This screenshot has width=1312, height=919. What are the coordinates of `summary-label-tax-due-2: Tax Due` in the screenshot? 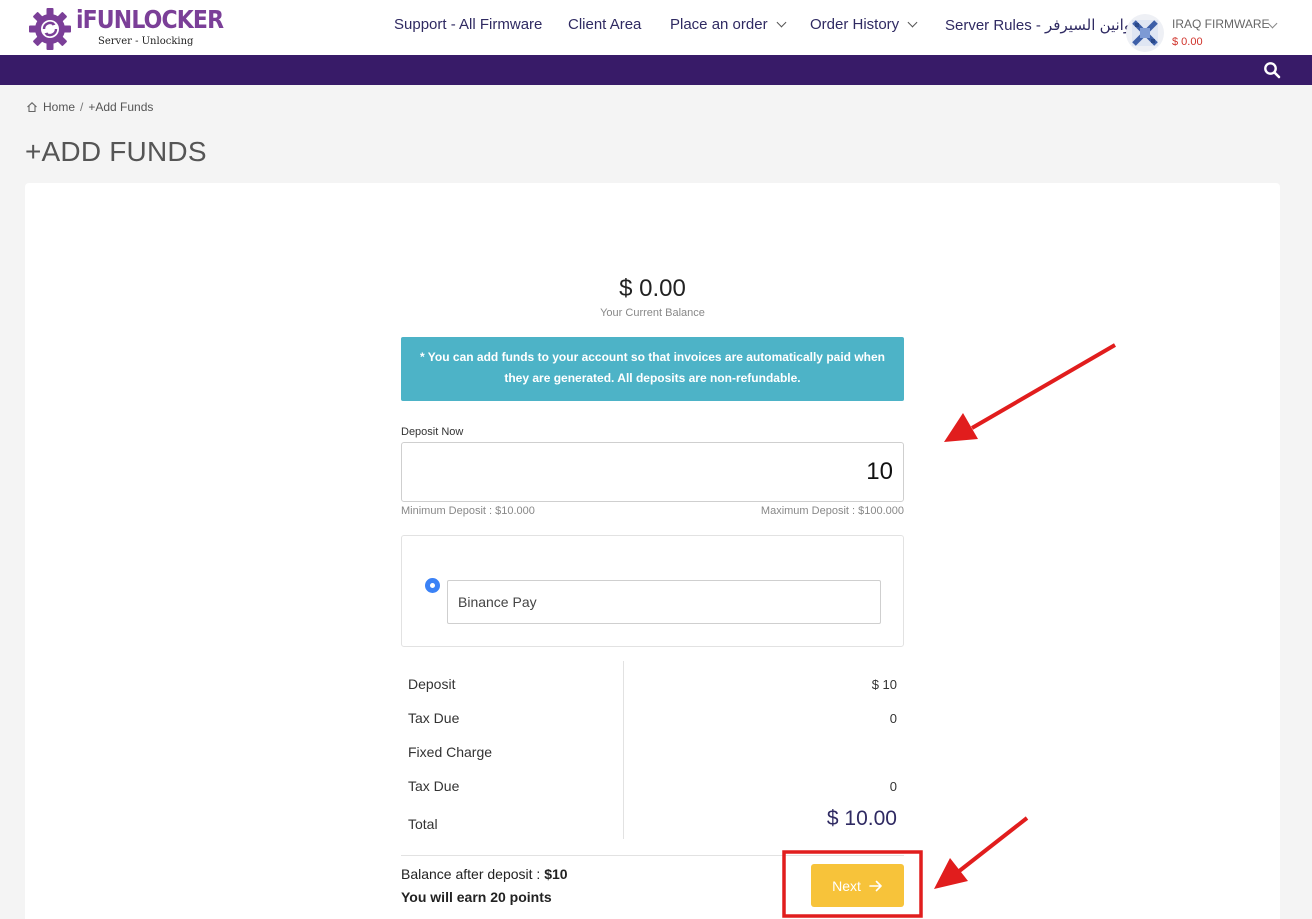 It's located at (434, 786).